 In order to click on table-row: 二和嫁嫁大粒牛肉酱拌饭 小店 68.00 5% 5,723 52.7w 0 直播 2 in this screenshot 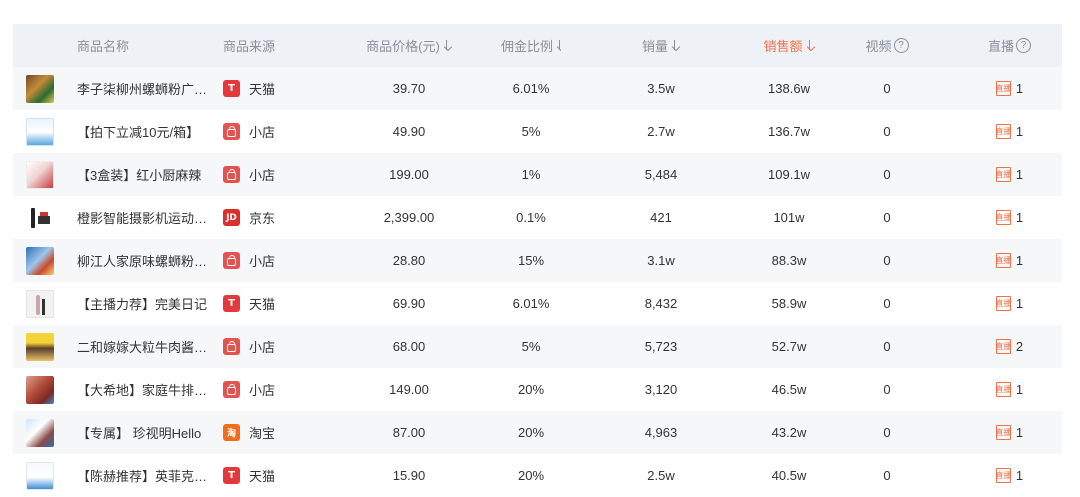, I will do `click(537, 346)`.